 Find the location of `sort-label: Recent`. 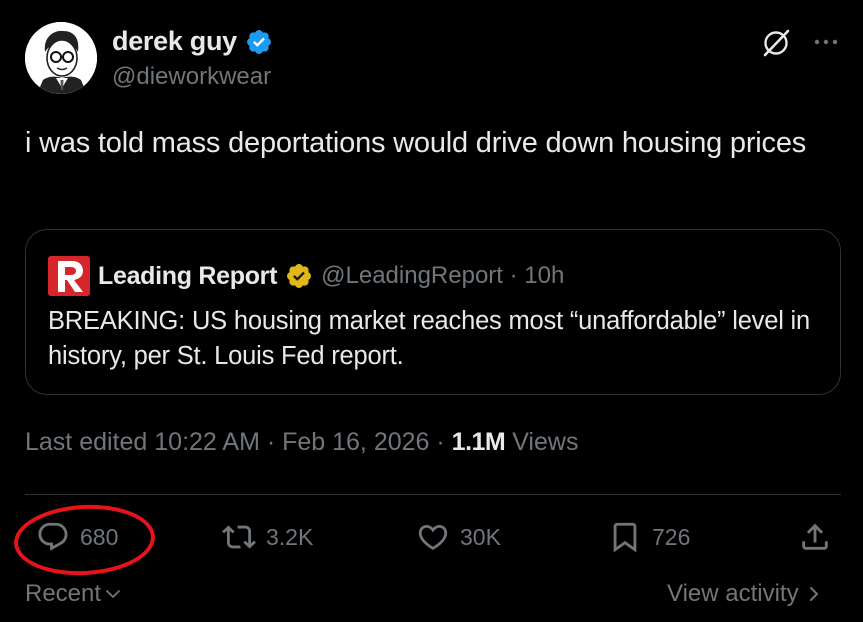

sort-label: Recent is located at coordinates (63, 593).